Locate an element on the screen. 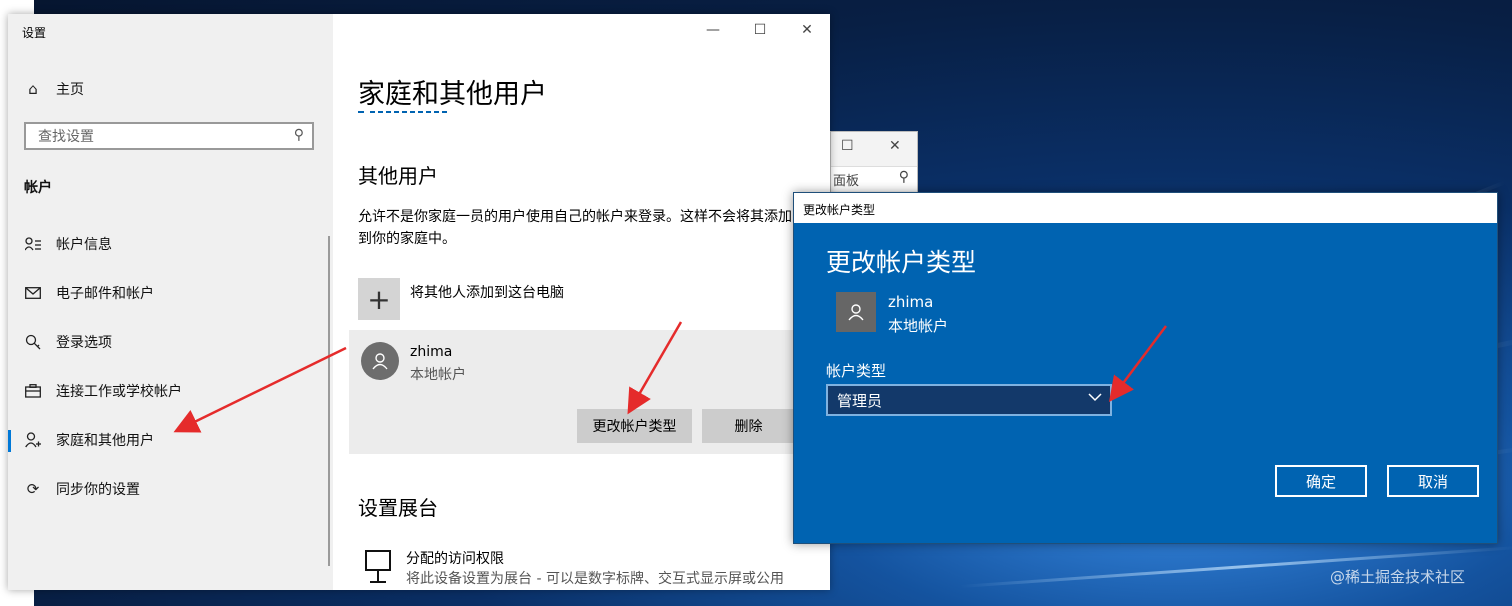 This screenshot has height=606, width=1512. account-type-select: 管理员 is located at coordinates (969, 400).